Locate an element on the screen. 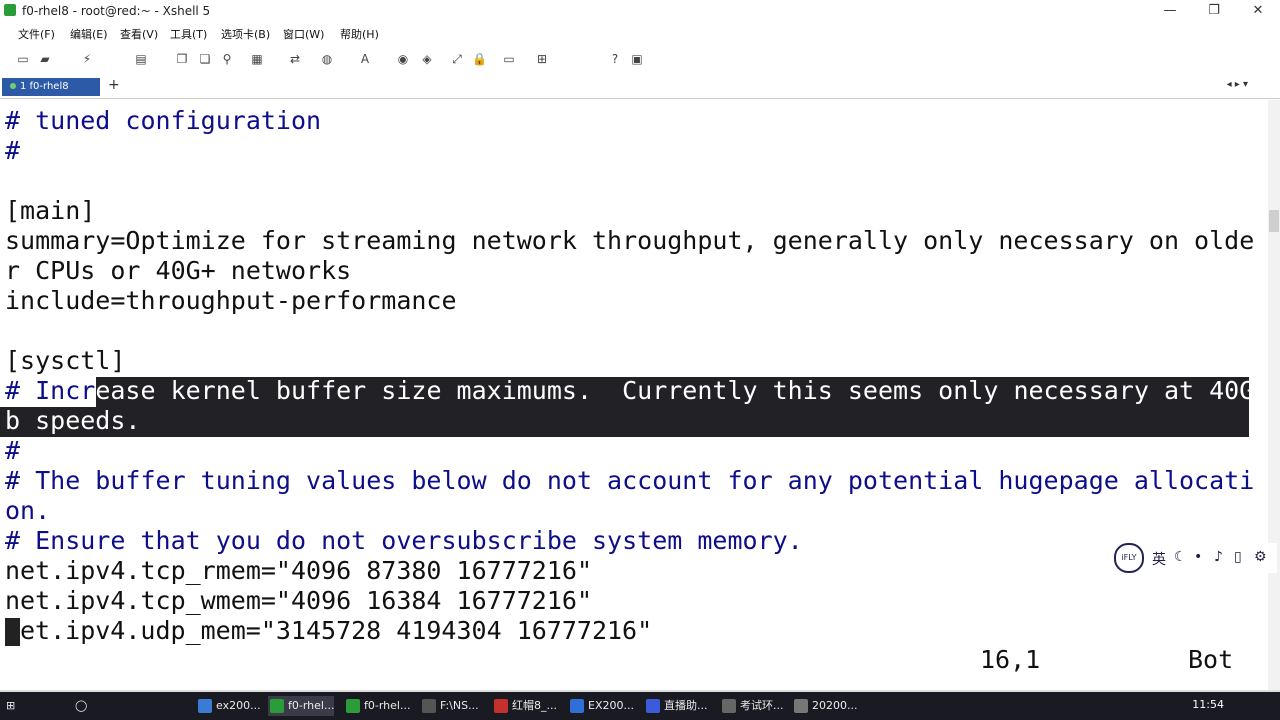 The image size is (1280, 720). terminal-line: r CPUs or 40G+ networks is located at coordinates (178, 270).